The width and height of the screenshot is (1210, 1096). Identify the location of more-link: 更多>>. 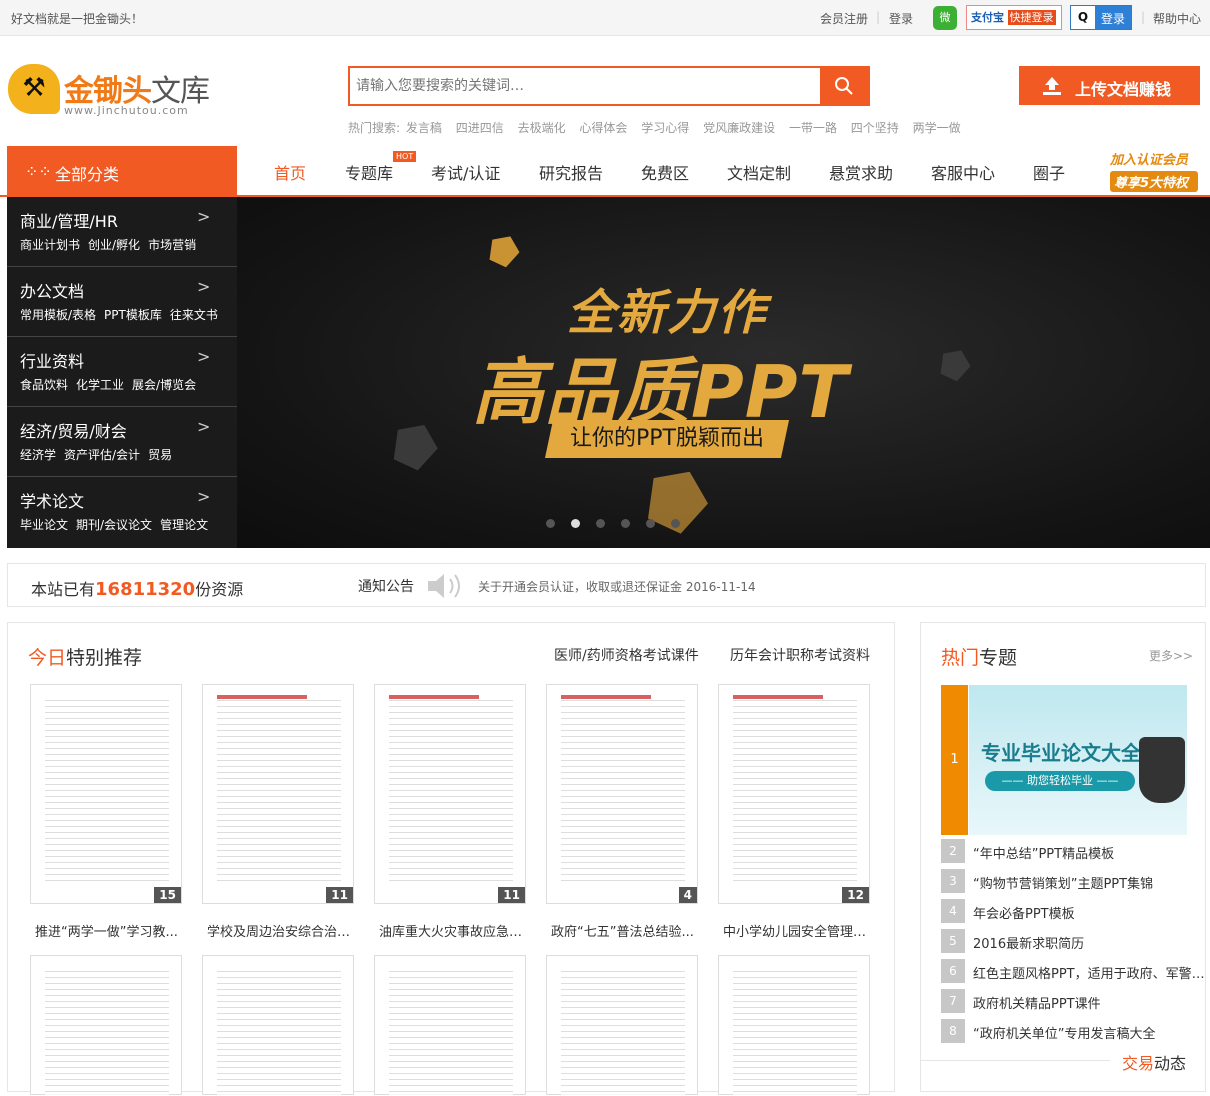
(1171, 655).